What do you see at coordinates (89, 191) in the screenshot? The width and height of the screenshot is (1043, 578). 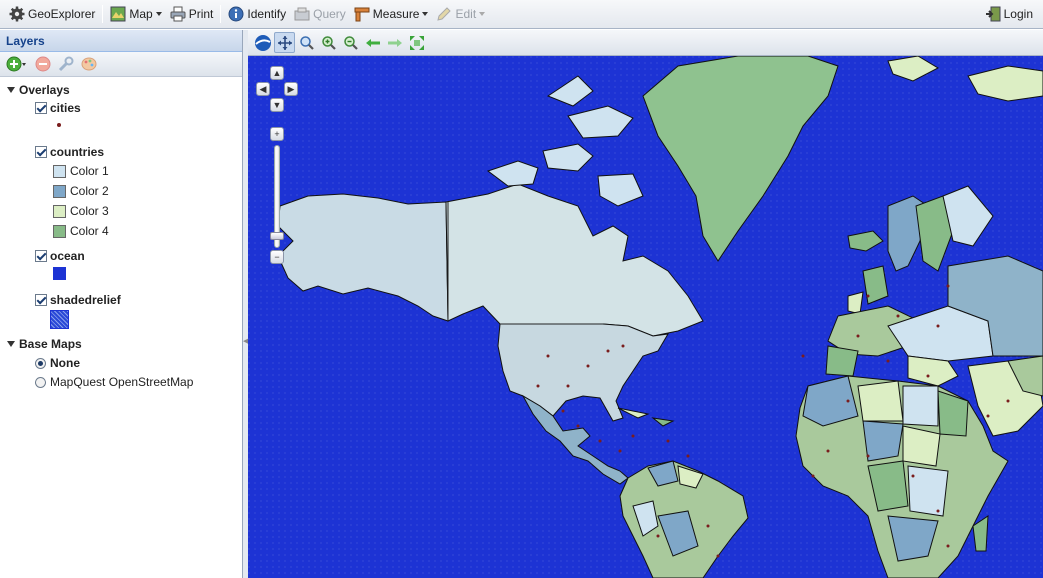 I see `legend-label: Color 2` at bounding box center [89, 191].